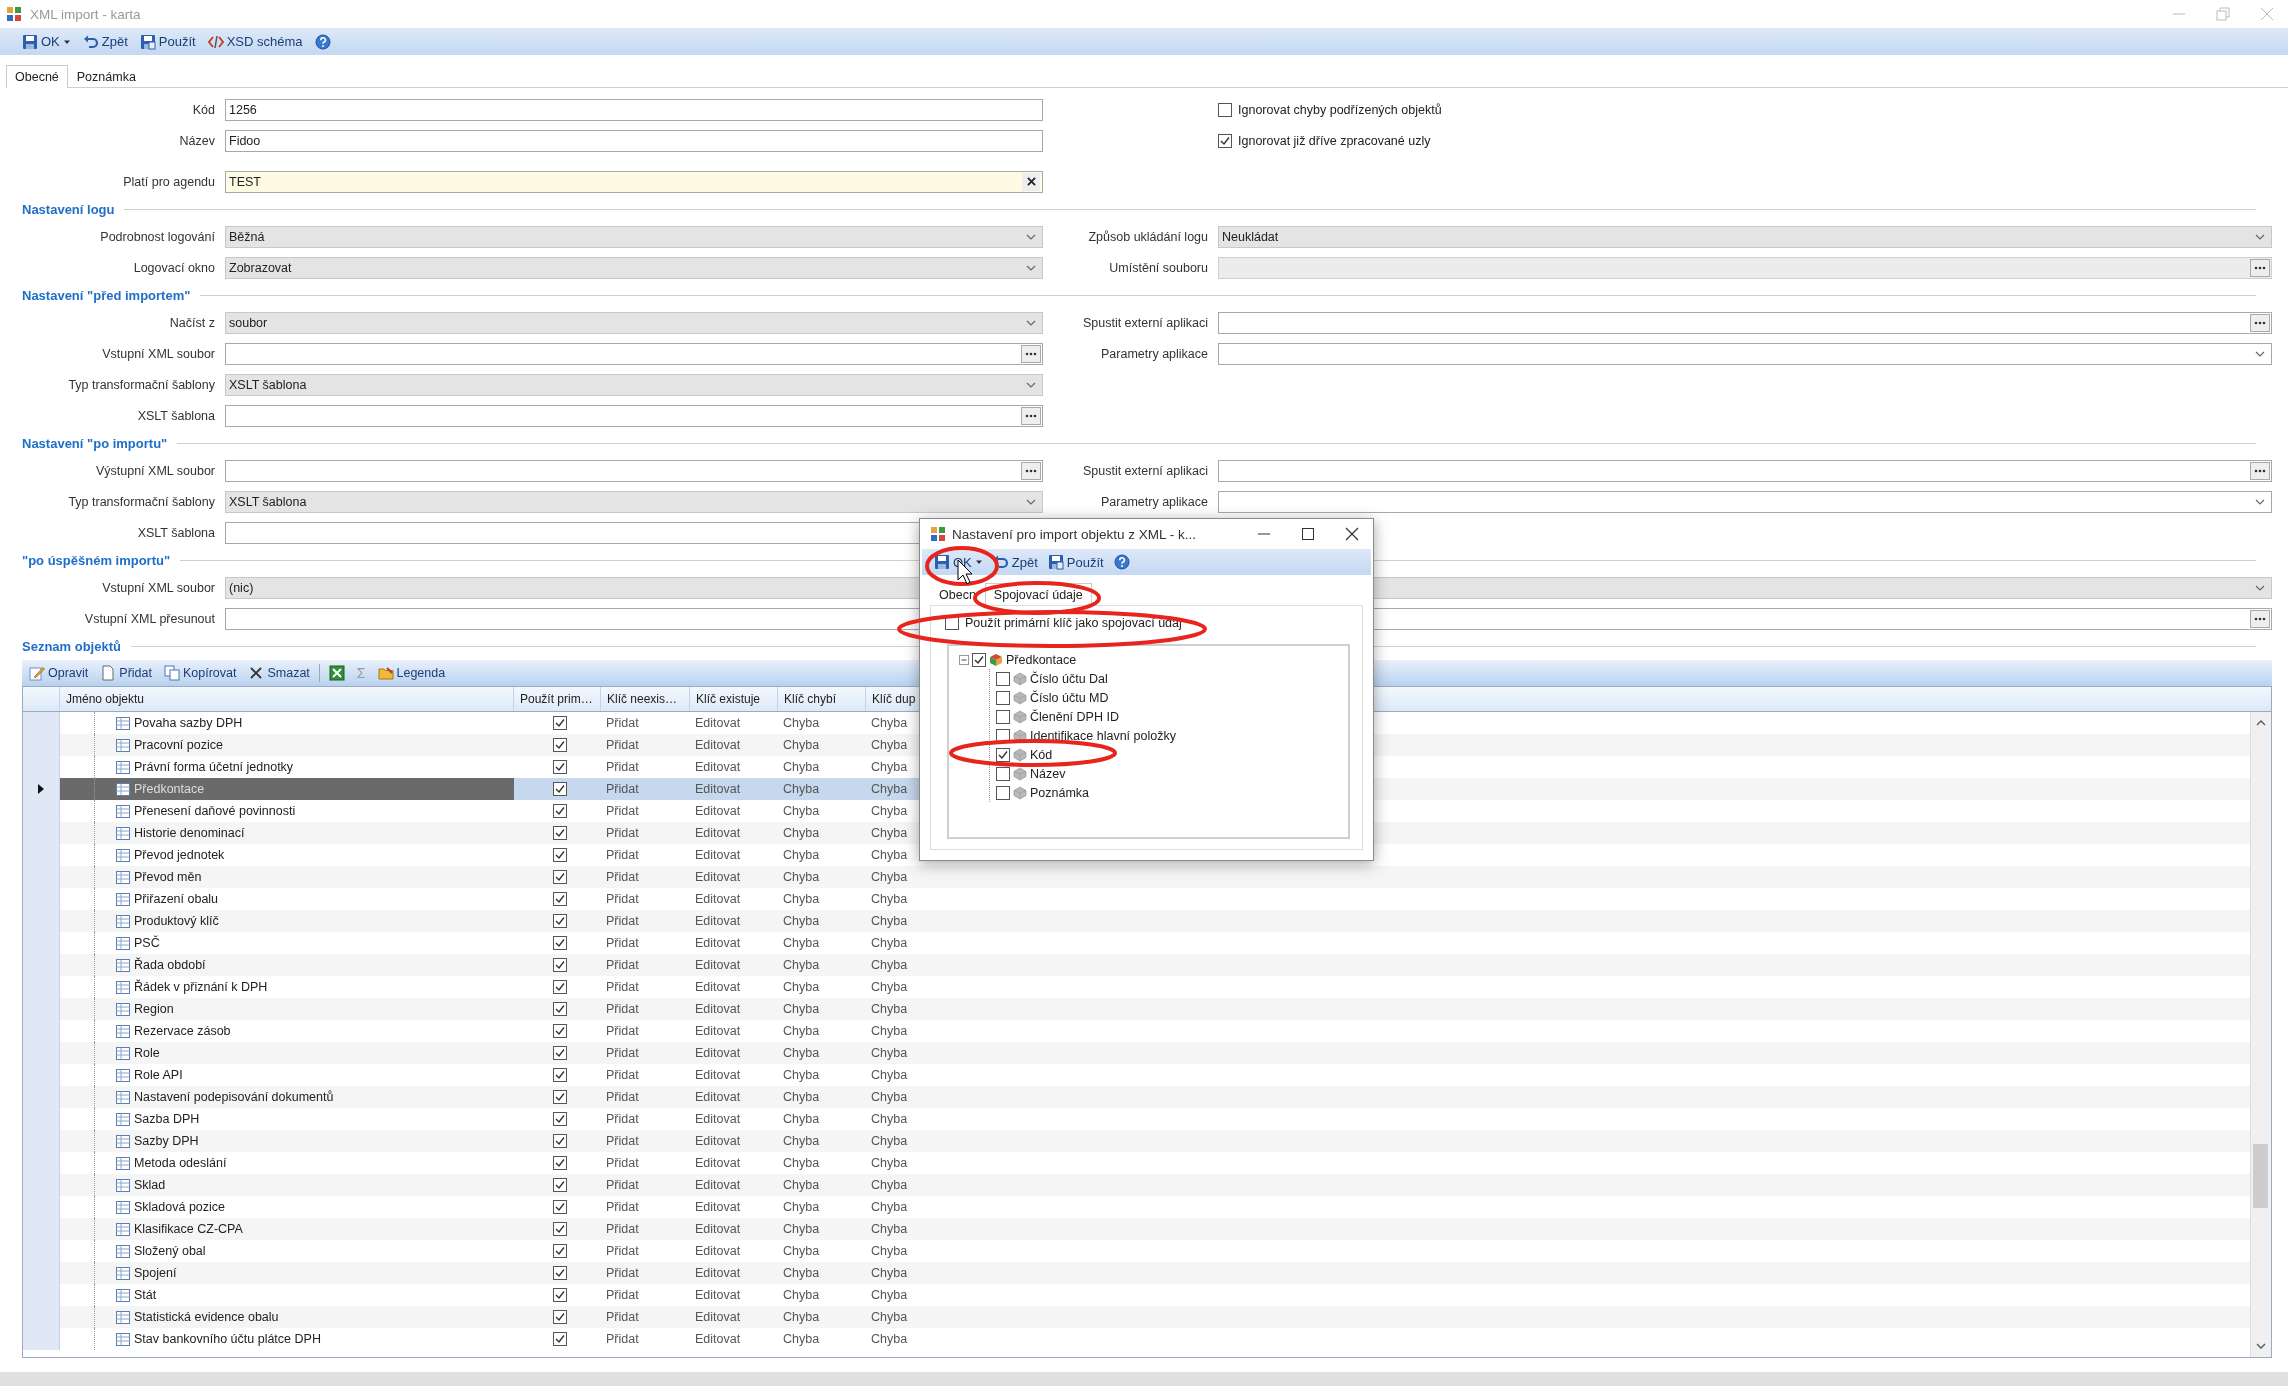 The width and height of the screenshot is (2288, 1386). Describe the element at coordinates (155, 470) in the screenshot. I see `field-label: Výstupní XML soubor` at that location.